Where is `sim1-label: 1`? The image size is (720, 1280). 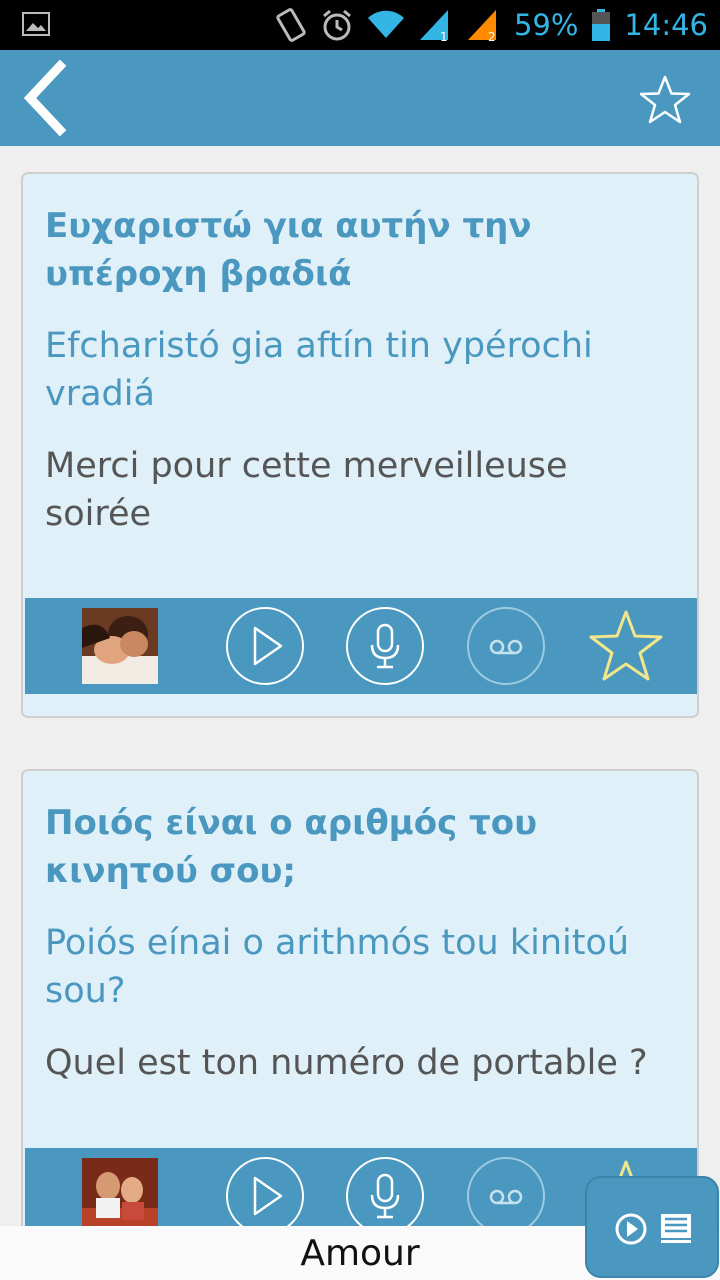
sim1-label: 1 is located at coordinates (444, 36).